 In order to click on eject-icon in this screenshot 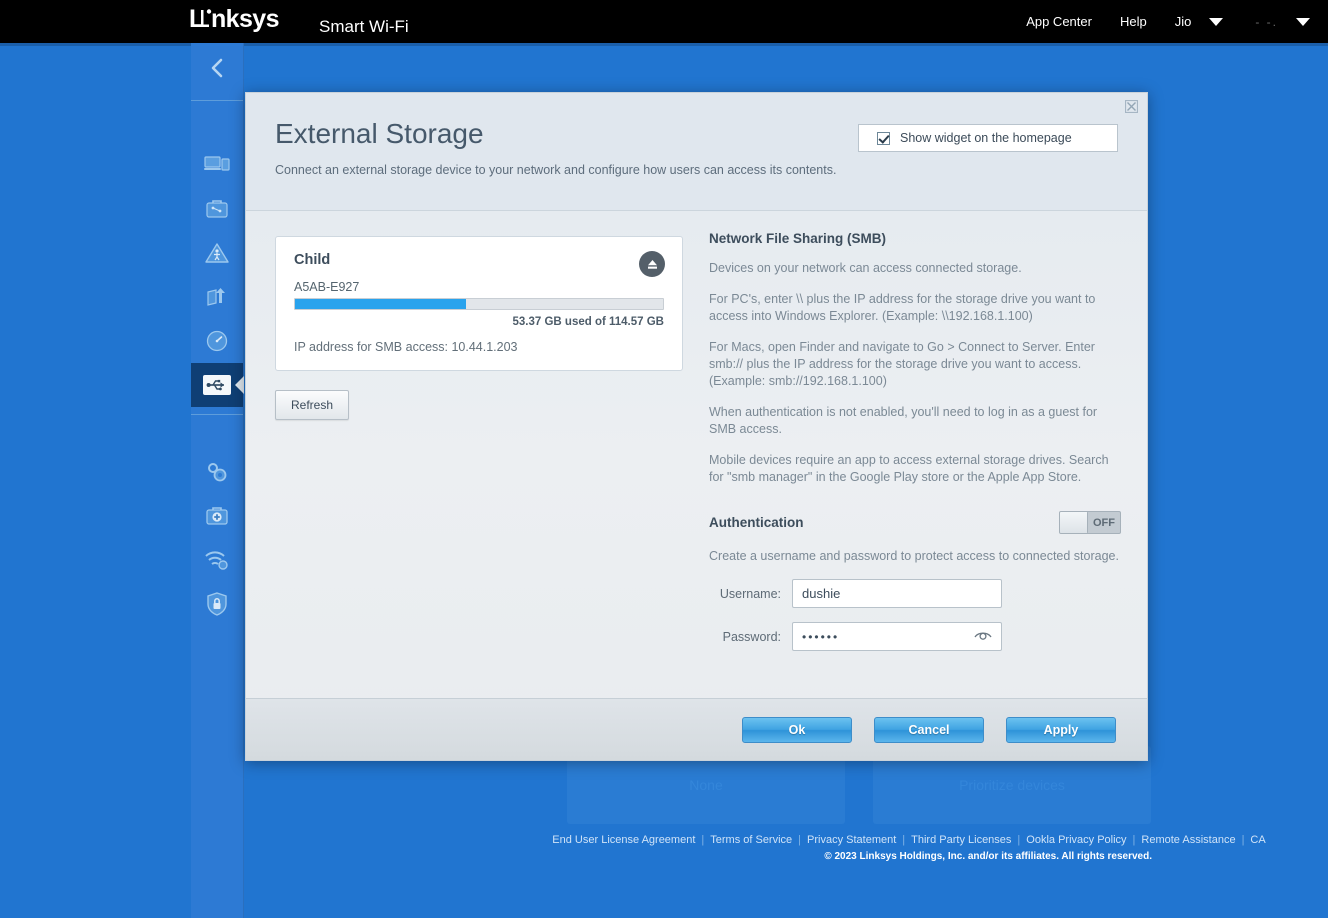, I will do `click(652, 264)`.